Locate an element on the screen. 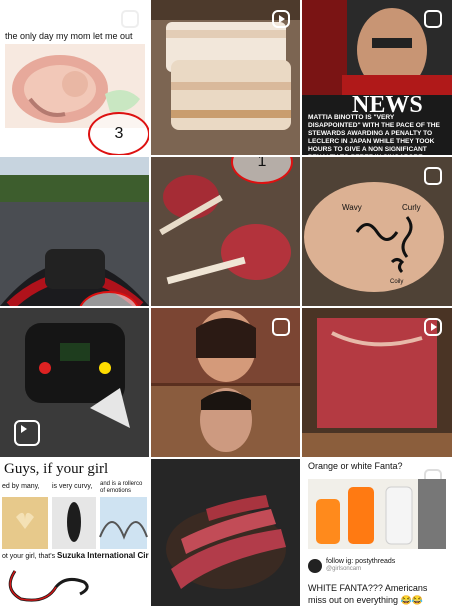 The width and height of the screenshot is (452, 606). fanta-bottles-photo is located at coordinates (377, 514).